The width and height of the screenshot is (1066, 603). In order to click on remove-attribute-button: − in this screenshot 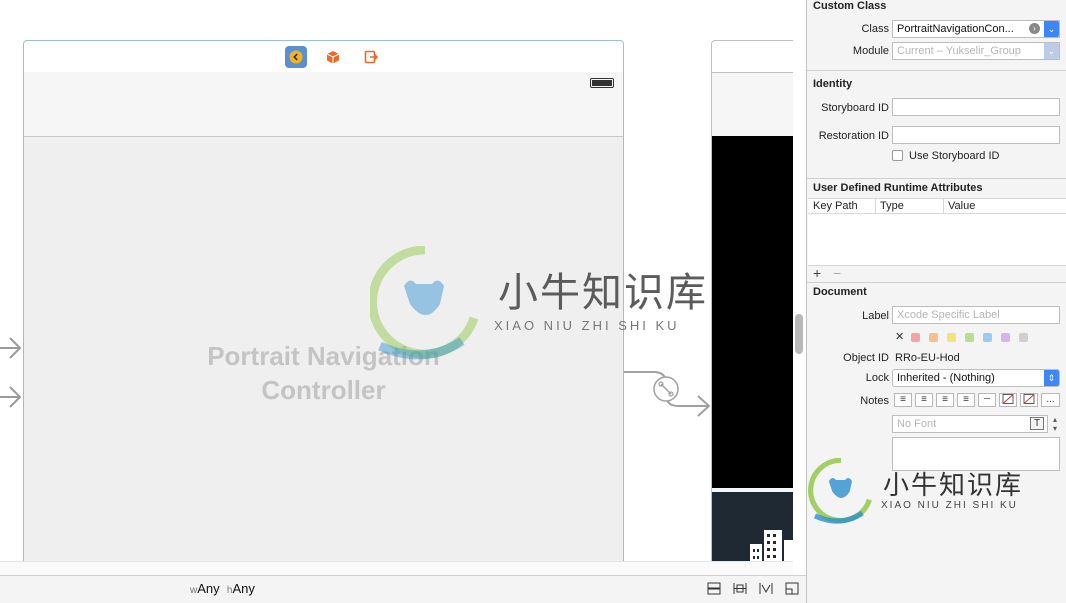, I will do `click(837, 273)`.